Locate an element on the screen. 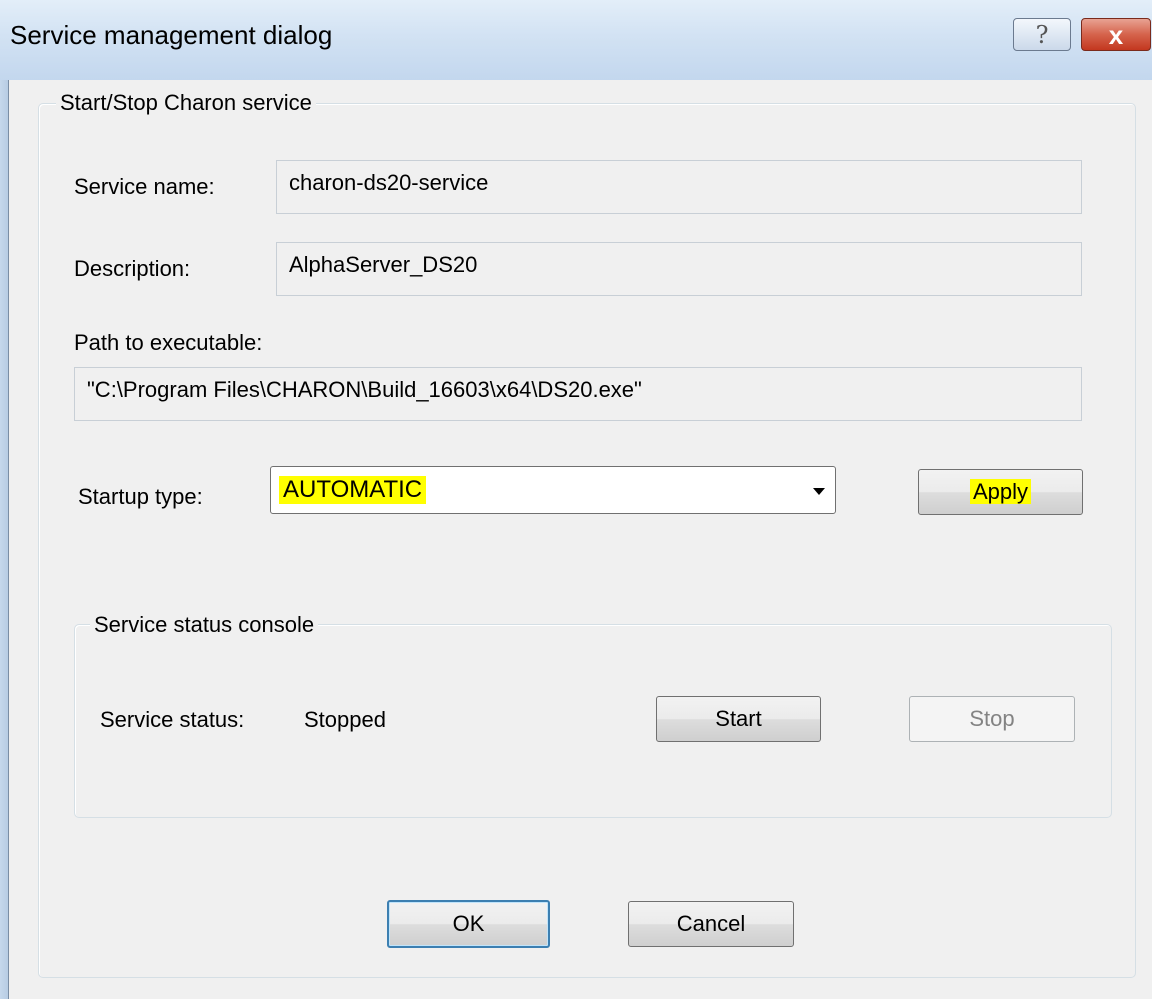 The height and width of the screenshot is (999, 1152). service-status-label: Service status: is located at coordinates (172, 719).